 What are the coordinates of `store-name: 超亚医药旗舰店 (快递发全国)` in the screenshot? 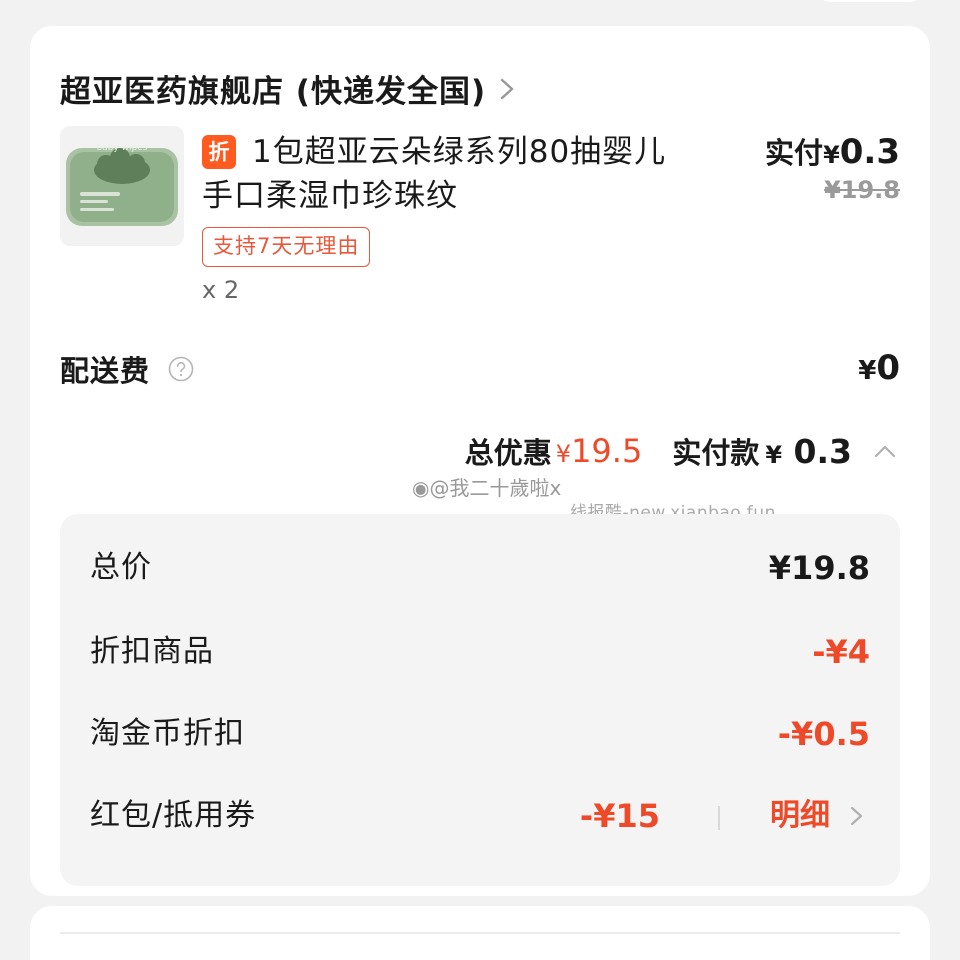 It's located at (273, 88).